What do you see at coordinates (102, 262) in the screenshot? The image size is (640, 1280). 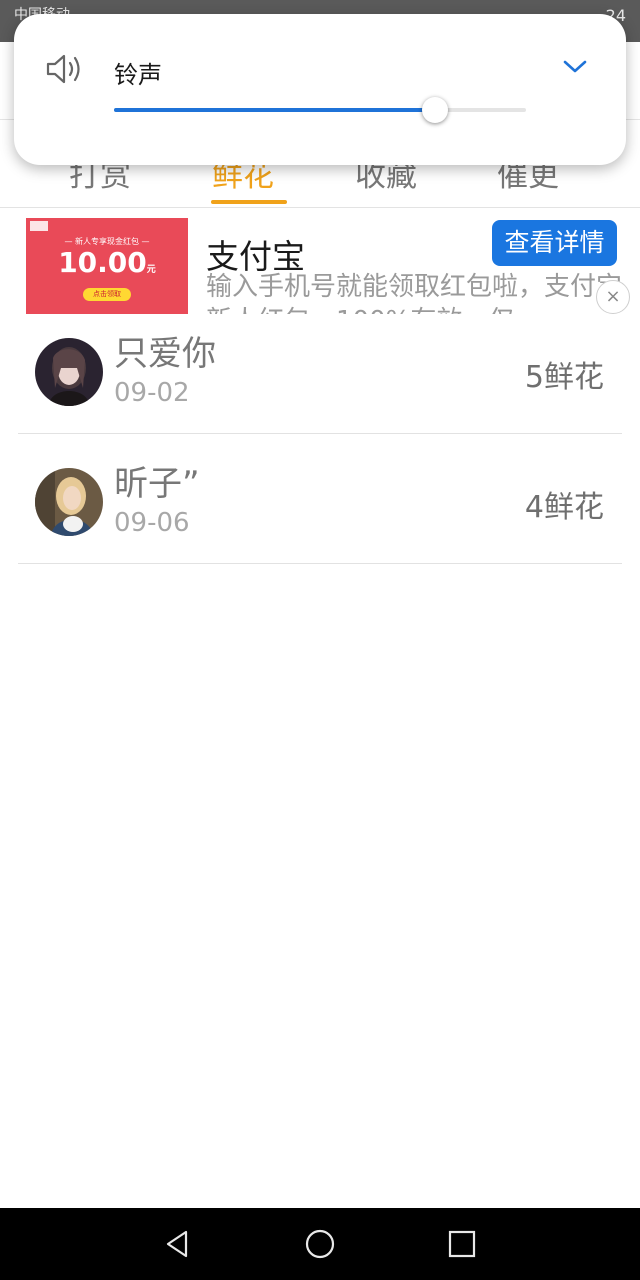 I see `ad-amount-value: 10.00` at bounding box center [102, 262].